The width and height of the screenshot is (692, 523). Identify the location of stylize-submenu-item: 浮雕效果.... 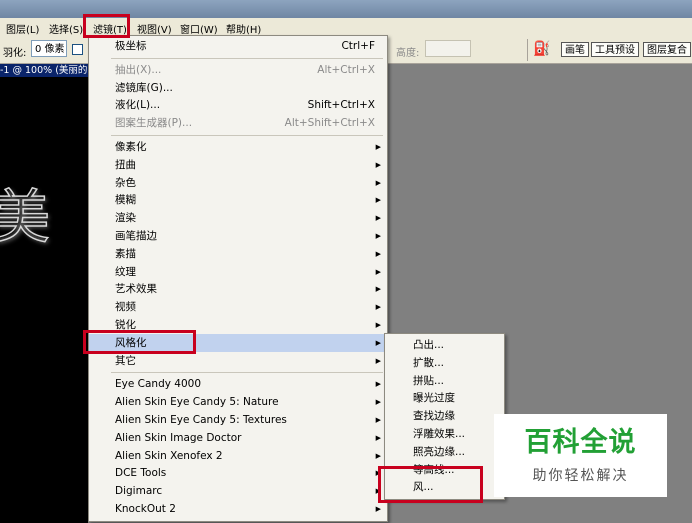
(444, 434).